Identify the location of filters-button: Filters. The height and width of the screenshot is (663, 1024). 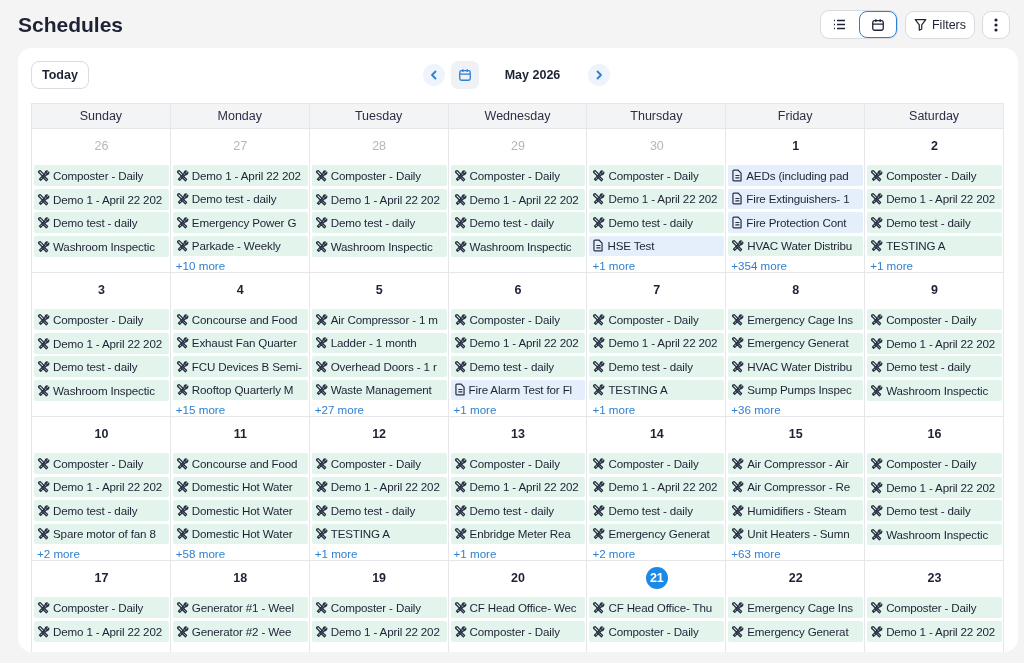
(939, 24).